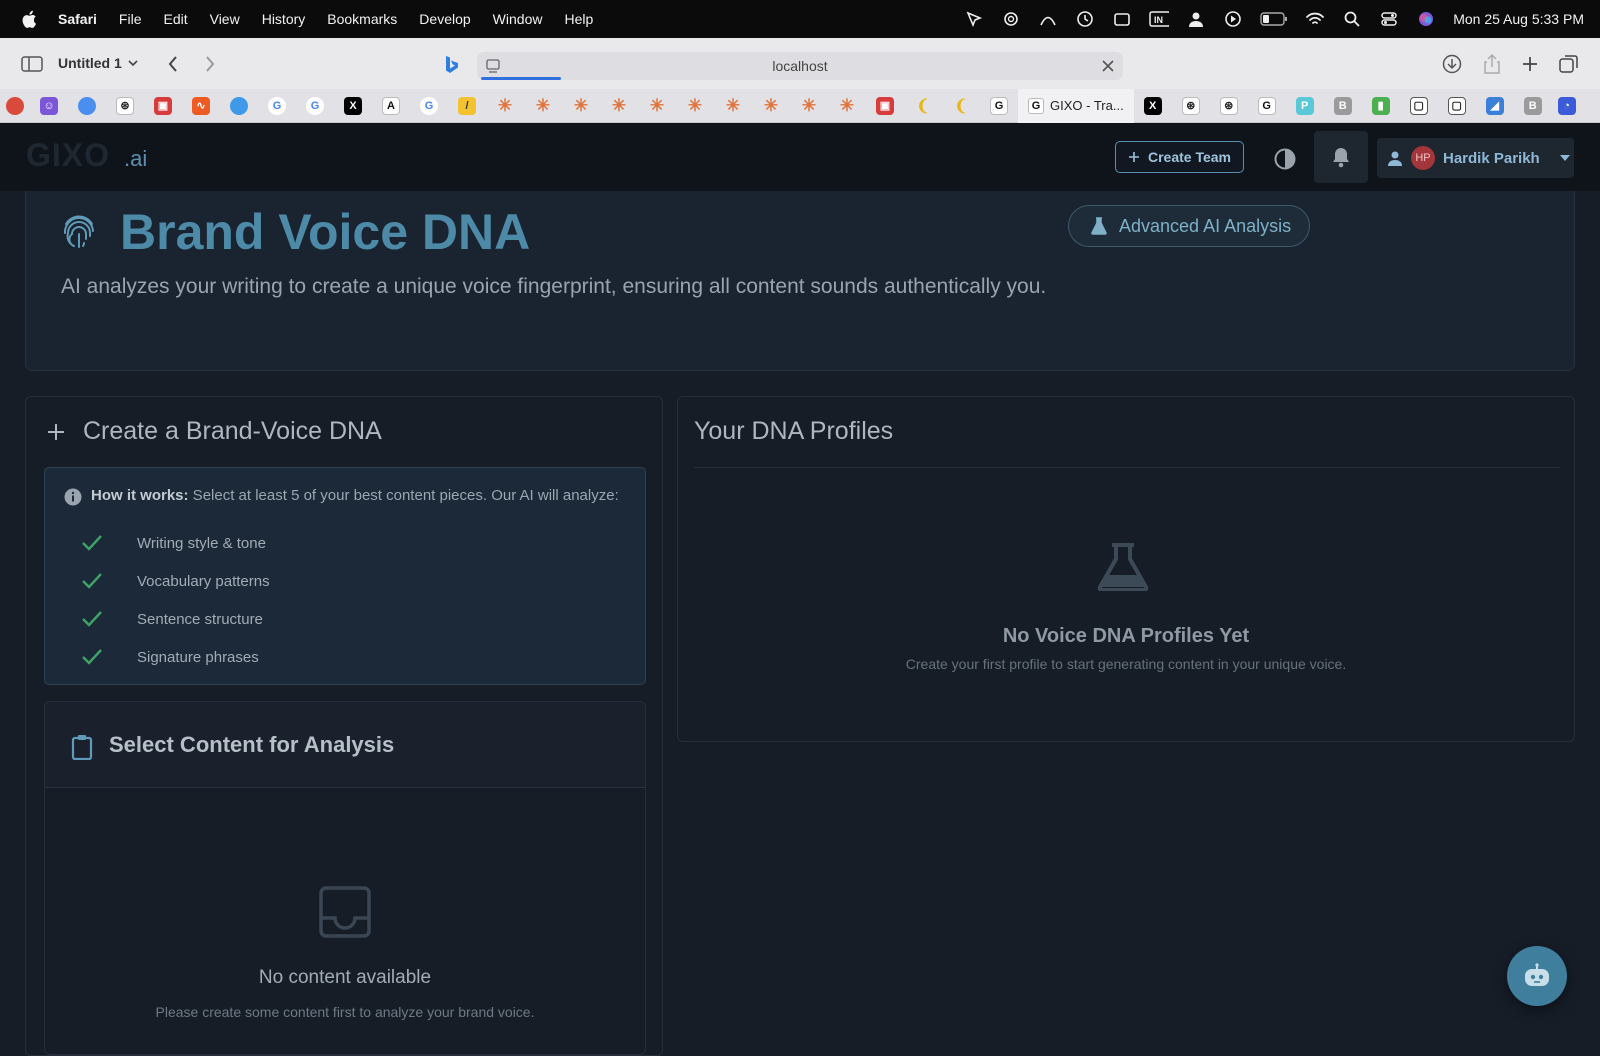 This screenshot has width=1600, height=1056. I want to click on arc-icon, so click(1048, 19).